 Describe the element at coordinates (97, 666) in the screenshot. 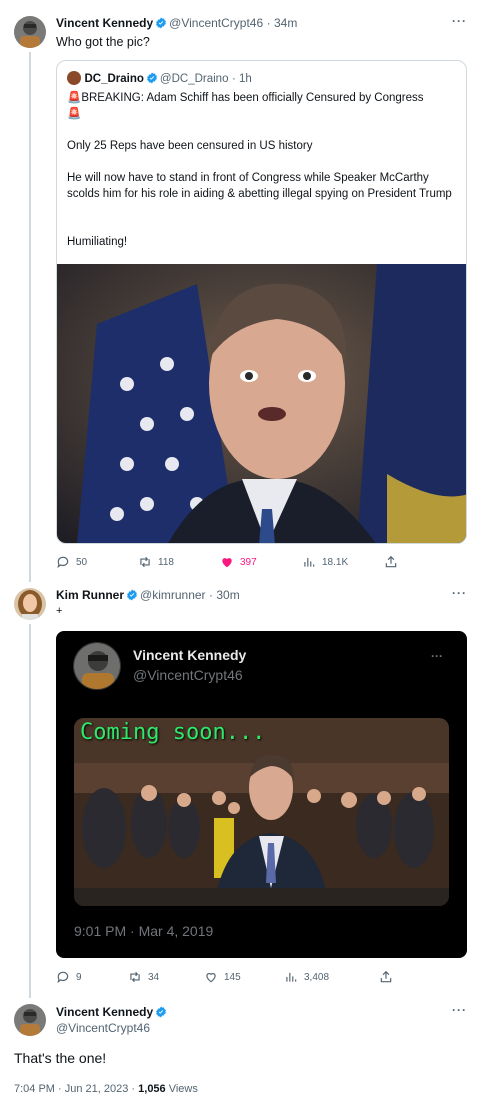

I see `card-avatar` at that location.